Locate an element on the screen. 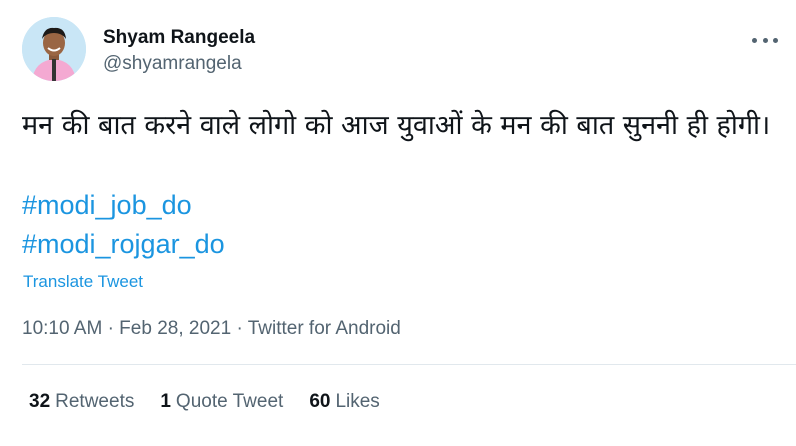  quotes-label: Quote Tweet is located at coordinates (229, 401).